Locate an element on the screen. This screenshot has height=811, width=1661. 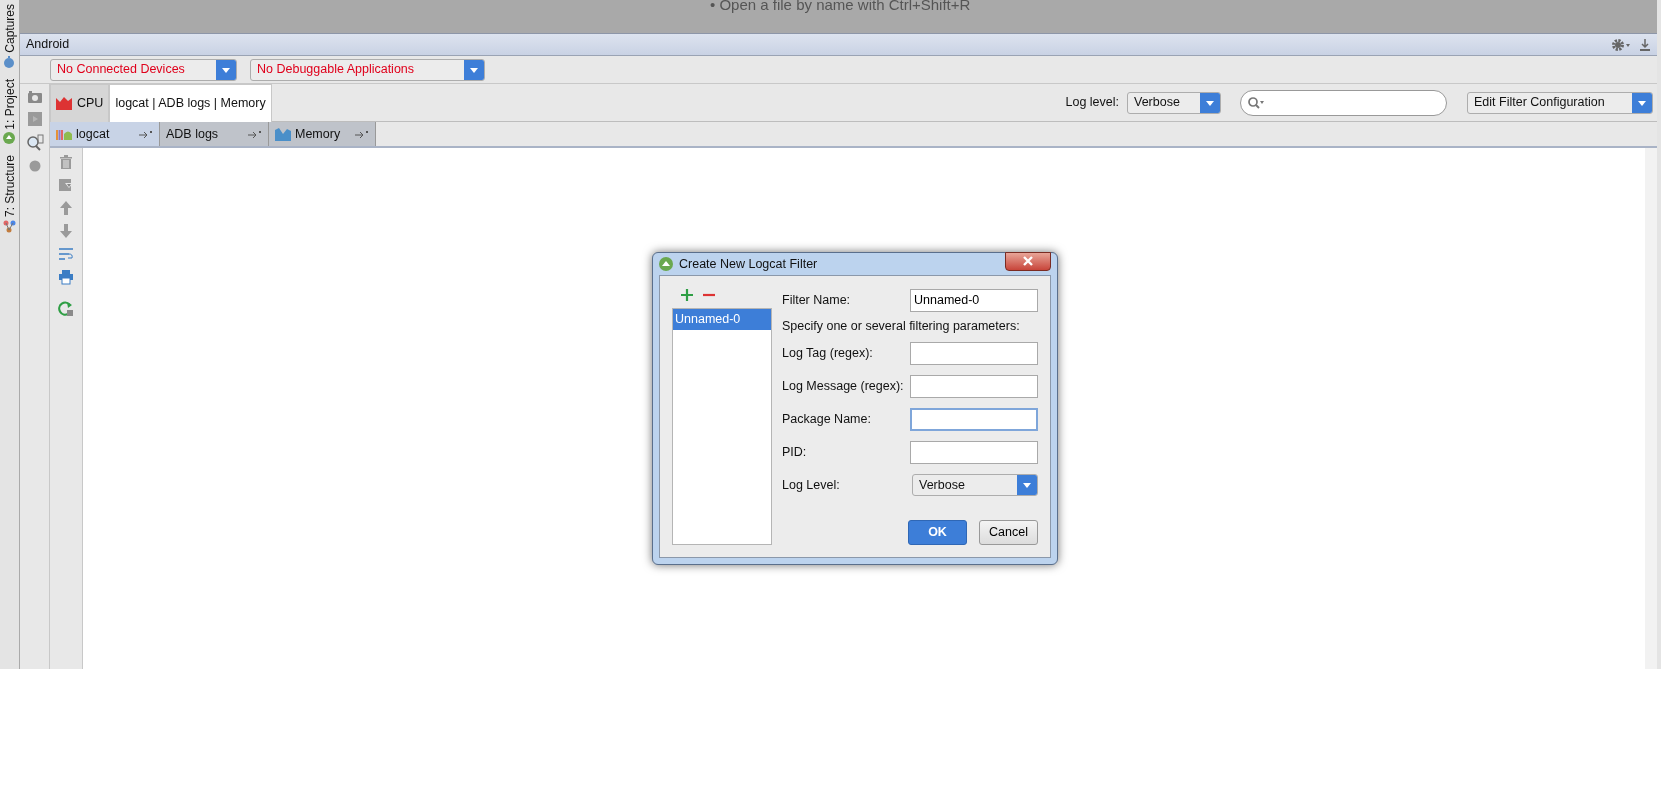
filter-list-item: Unnamed-0 is located at coordinates (722, 319).